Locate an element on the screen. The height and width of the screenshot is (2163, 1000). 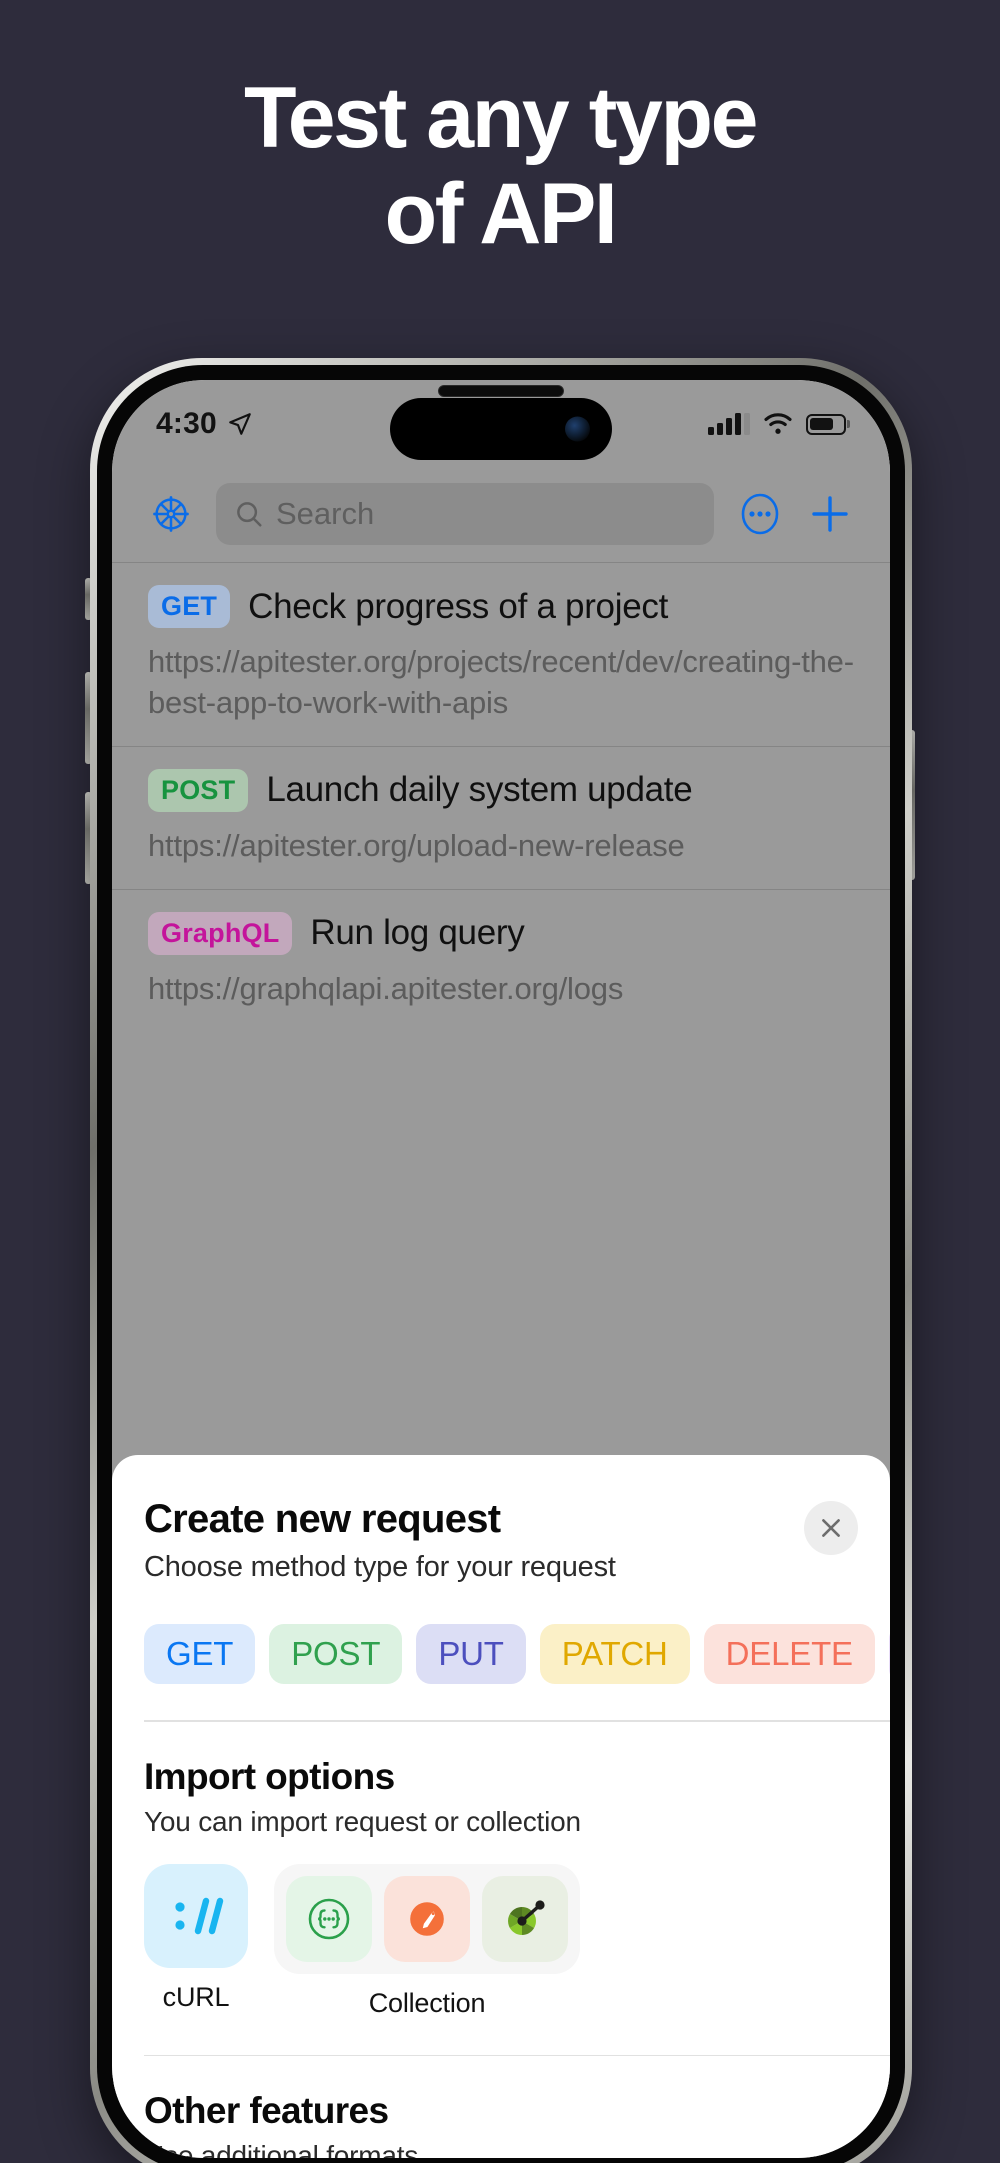
swagger-icon is located at coordinates (526, 1917).